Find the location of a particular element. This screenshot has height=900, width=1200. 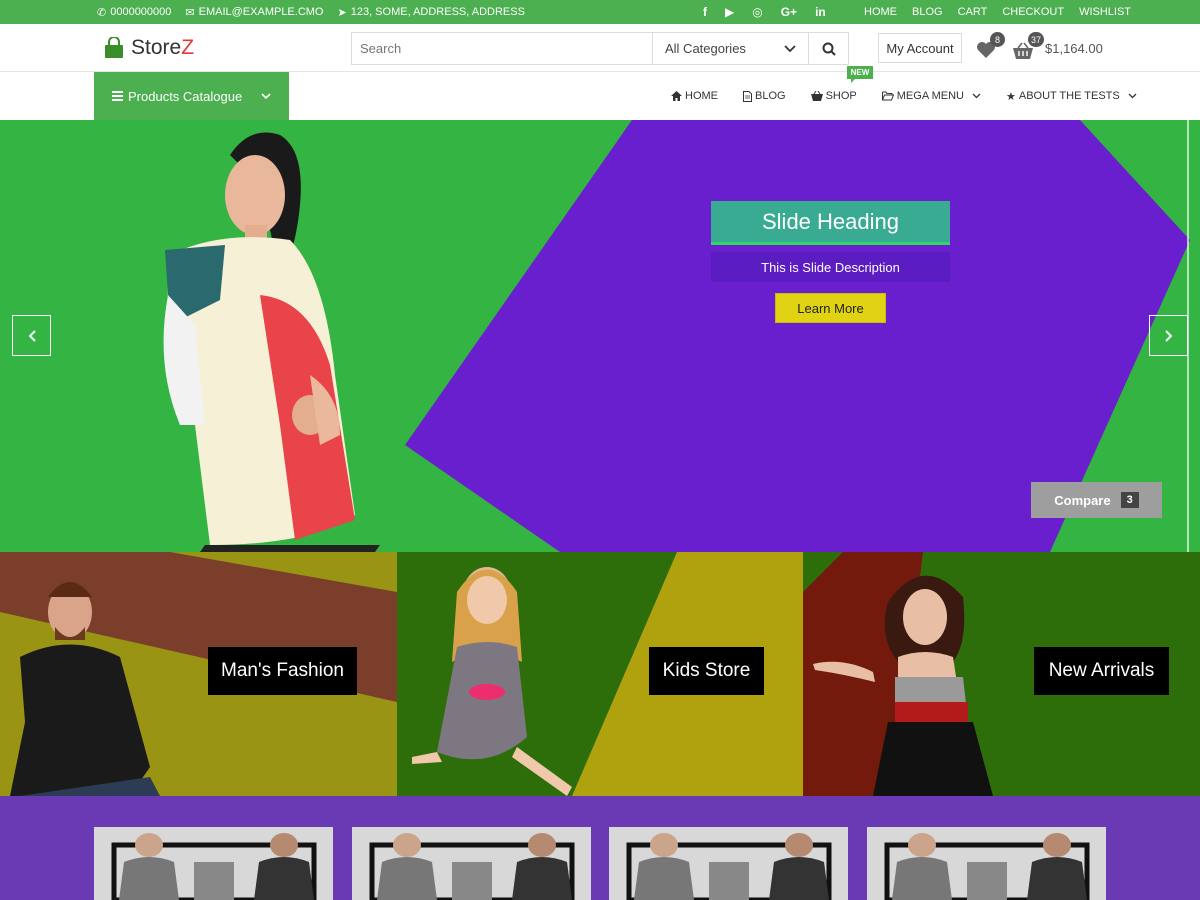

top-links: HOME BLOG CART CHECKOUT WISHLIST is located at coordinates (997, 12).